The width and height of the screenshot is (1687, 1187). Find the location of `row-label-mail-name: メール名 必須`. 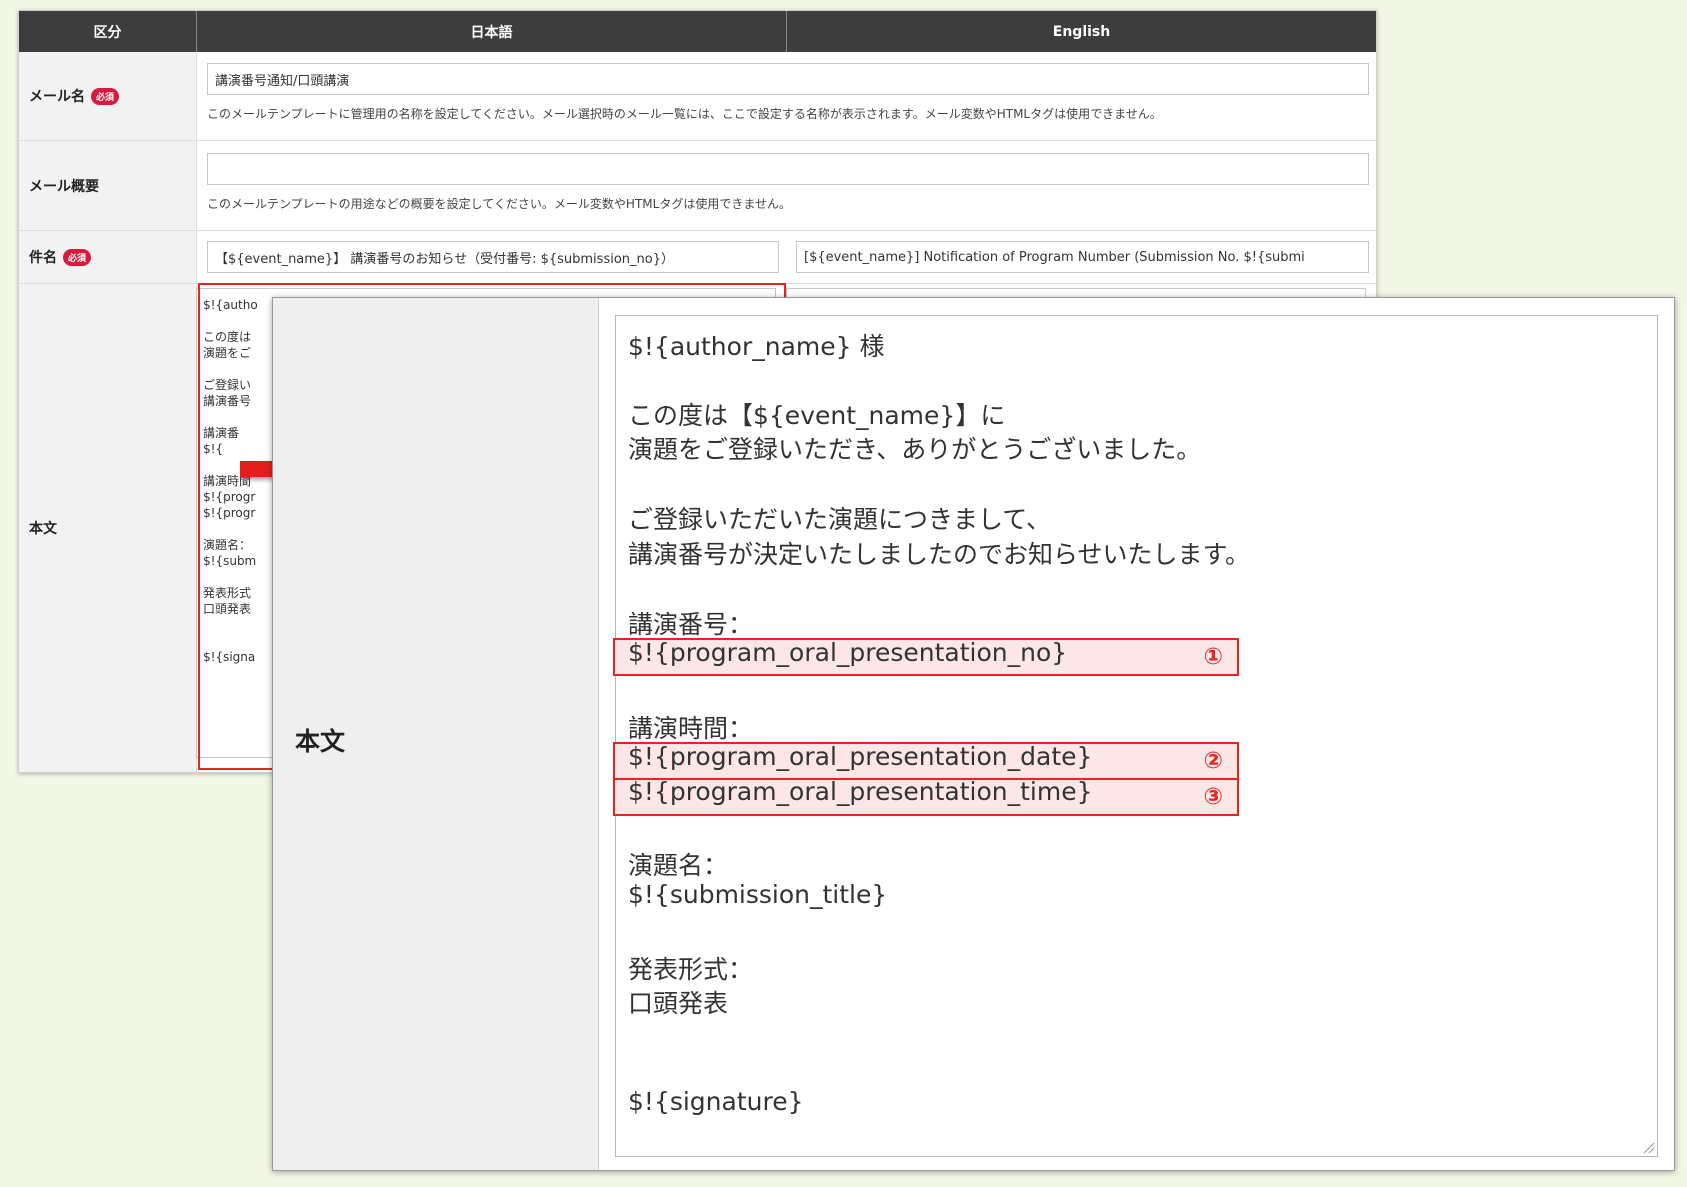

row-label-mail-name: メール名 必須 is located at coordinates (108, 96).